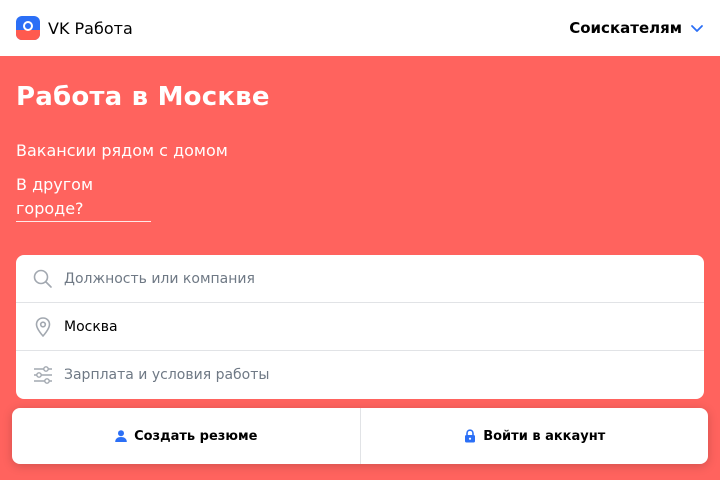  Describe the element at coordinates (42, 278) in the screenshot. I see `search-icon` at that location.